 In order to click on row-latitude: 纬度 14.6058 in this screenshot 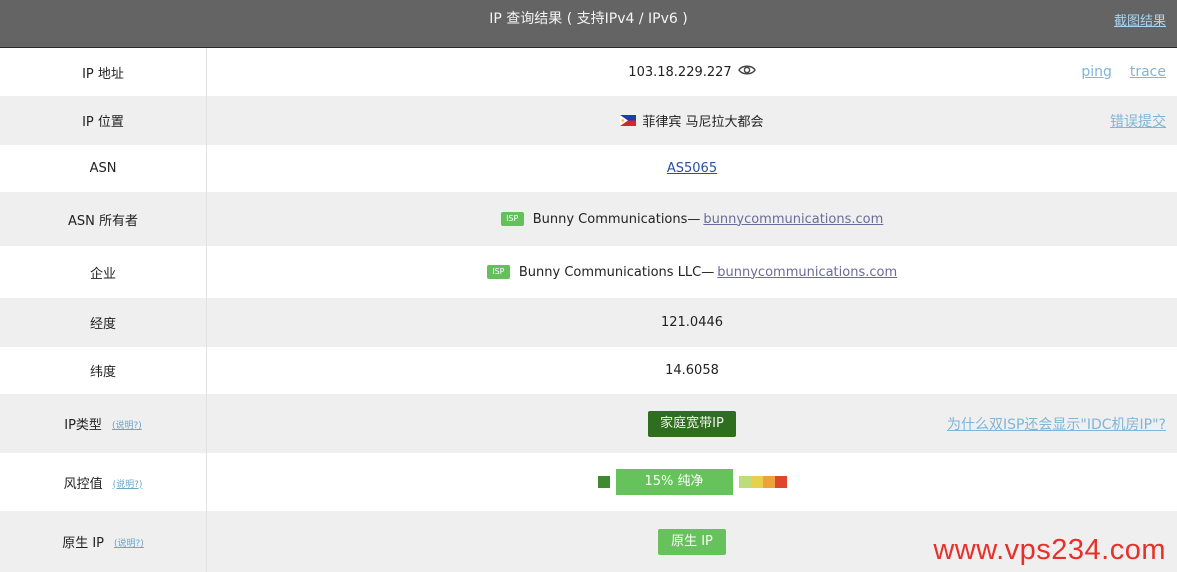, I will do `click(588, 370)`.